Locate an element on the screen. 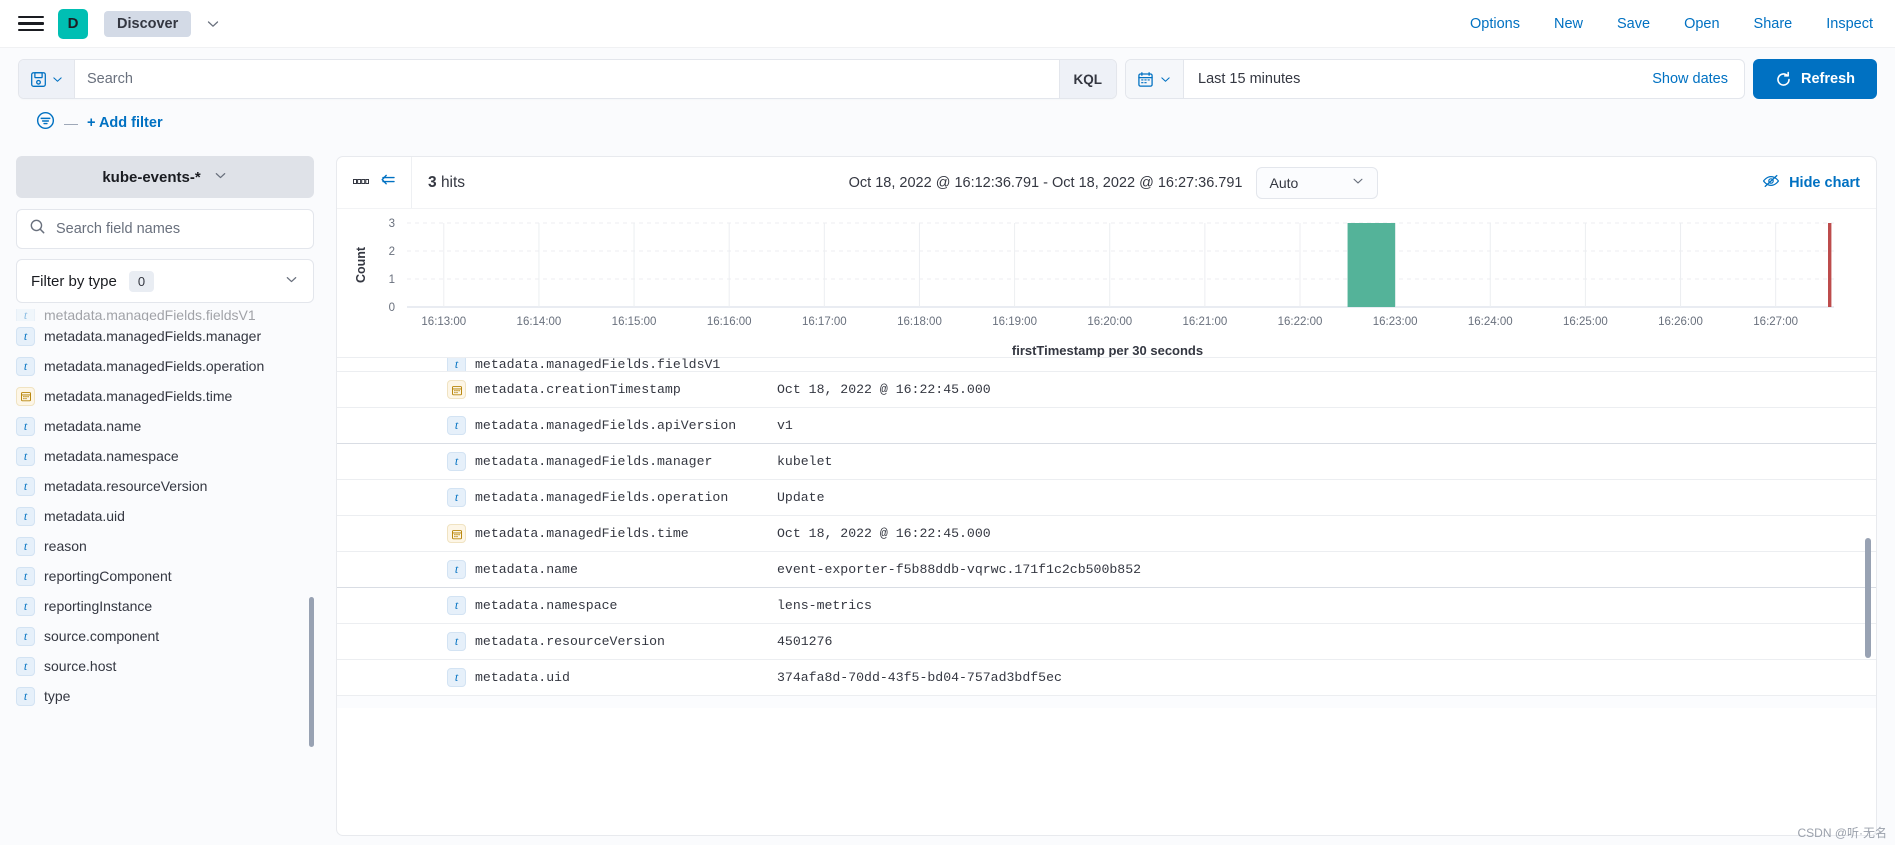 This screenshot has width=1895, height=845. table-row: t metadata.managedFields.operation Update is located at coordinates (1106, 498).